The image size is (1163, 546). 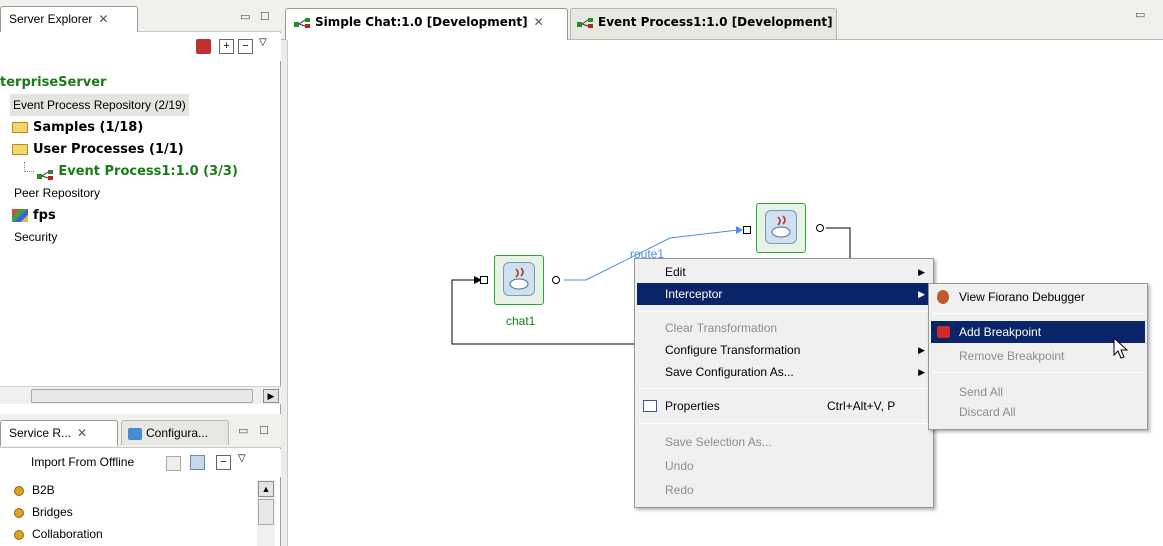 I want to click on tab-server-explorer-label: Server Explorer, so click(x=51, y=19).